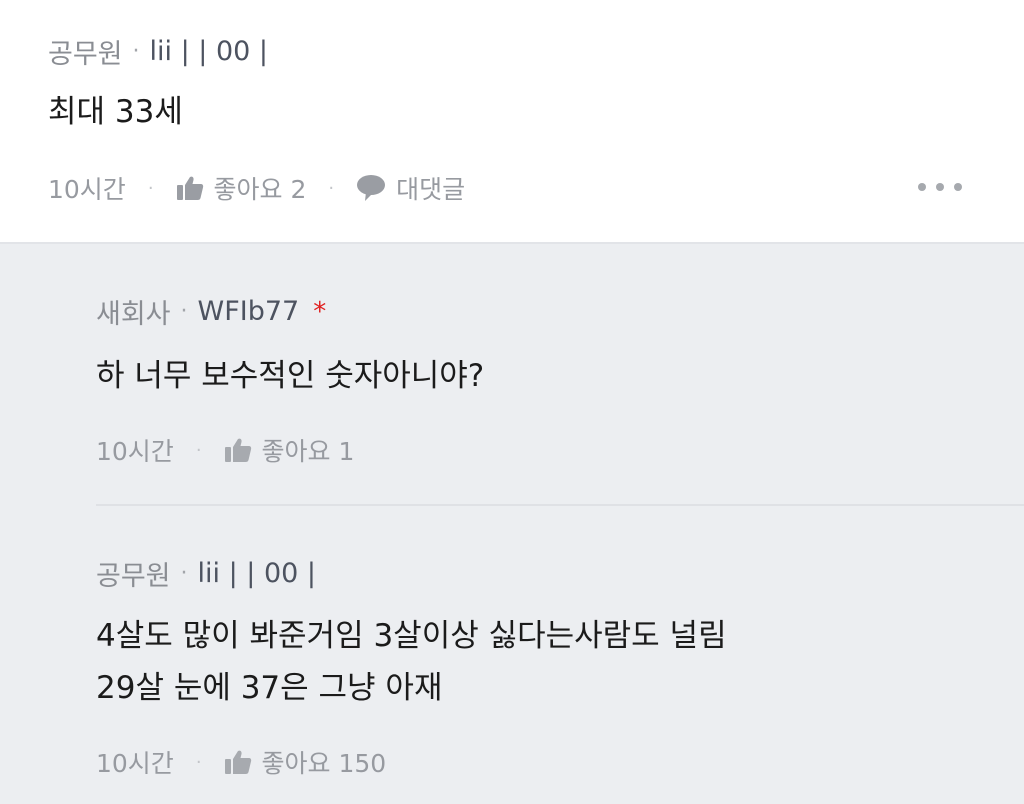  I want to click on reply-actions: 10시간 · 좋아요 1, so click(225, 450).